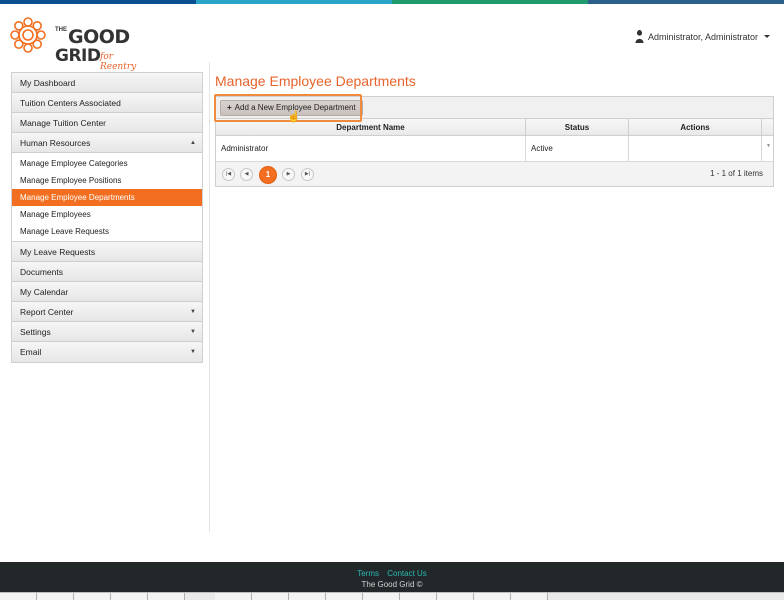 The width and height of the screenshot is (784, 600). Describe the element at coordinates (35, 332) in the screenshot. I see `sidebar-item-label: Settings` at that location.